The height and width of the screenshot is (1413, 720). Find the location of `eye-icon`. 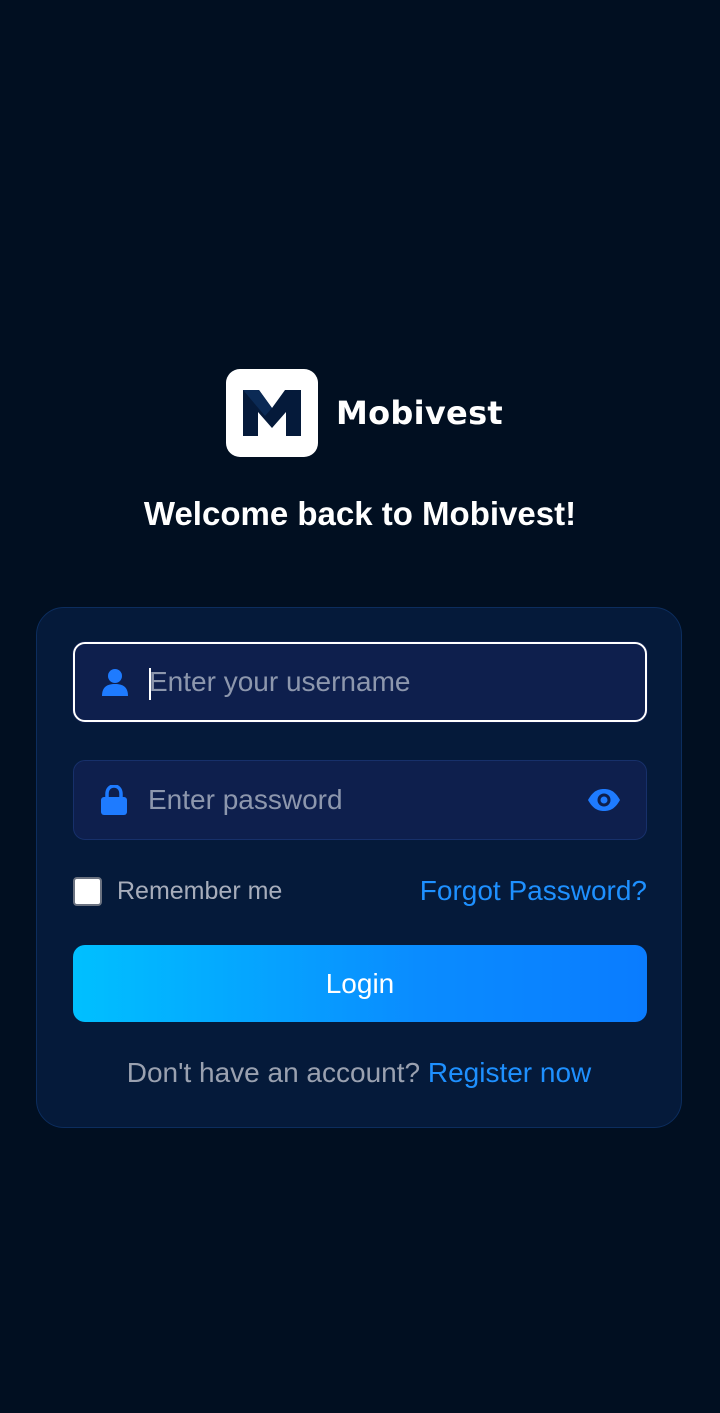

eye-icon is located at coordinates (604, 800).